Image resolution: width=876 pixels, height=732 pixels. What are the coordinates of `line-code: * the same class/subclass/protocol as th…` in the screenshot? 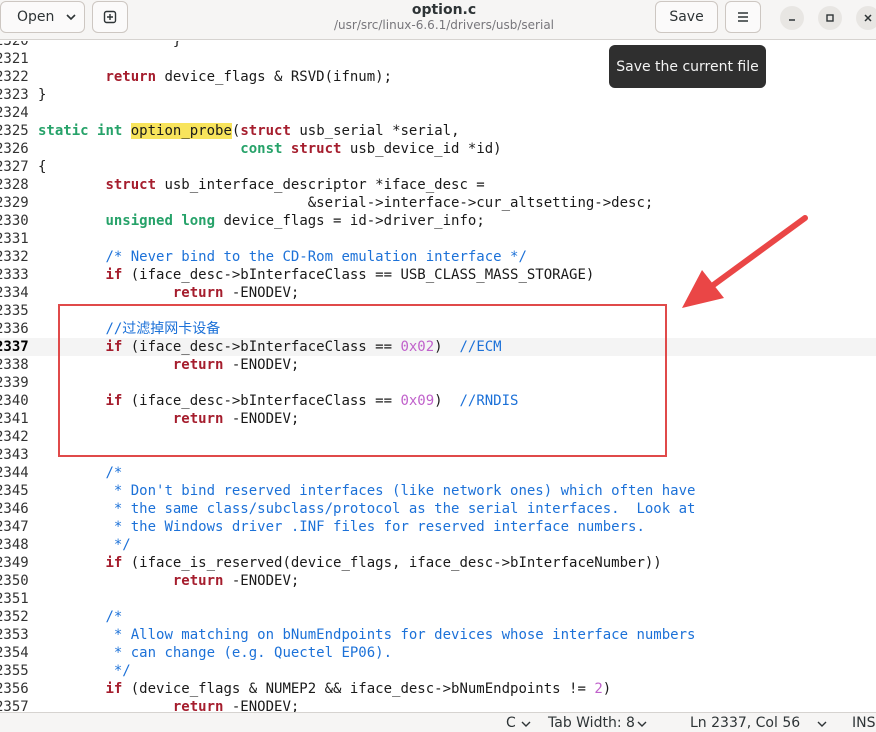 It's located at (367, 509).